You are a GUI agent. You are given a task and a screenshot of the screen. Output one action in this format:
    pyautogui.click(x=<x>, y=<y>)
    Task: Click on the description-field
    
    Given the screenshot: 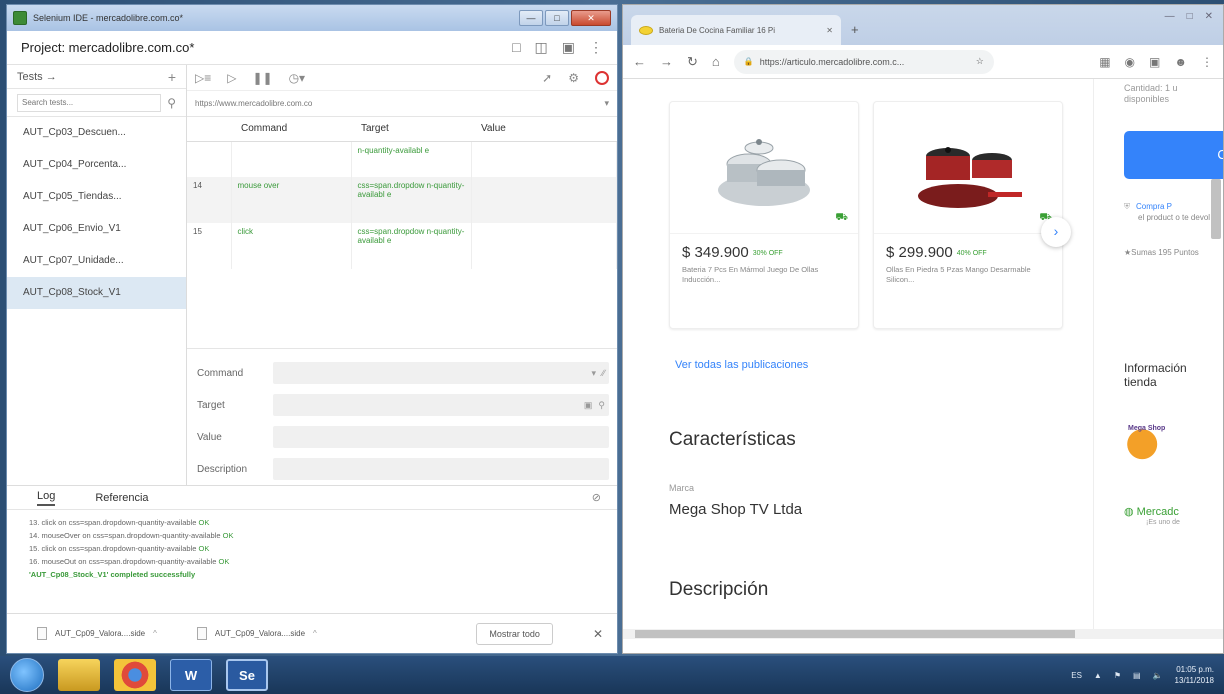 What is the action you would take?
    pyautogui.click(x=441, y=469)
    